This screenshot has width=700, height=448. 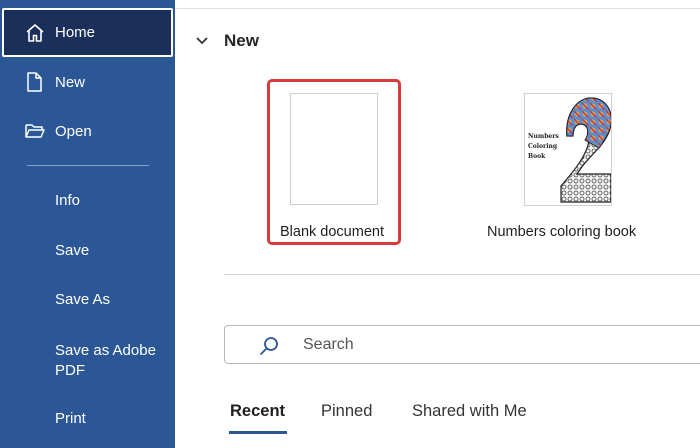 What do you see at coordinates (72, 250) in the screenshot?
I see `sidebar-item-label: Save` at bounding box center [72, 250].